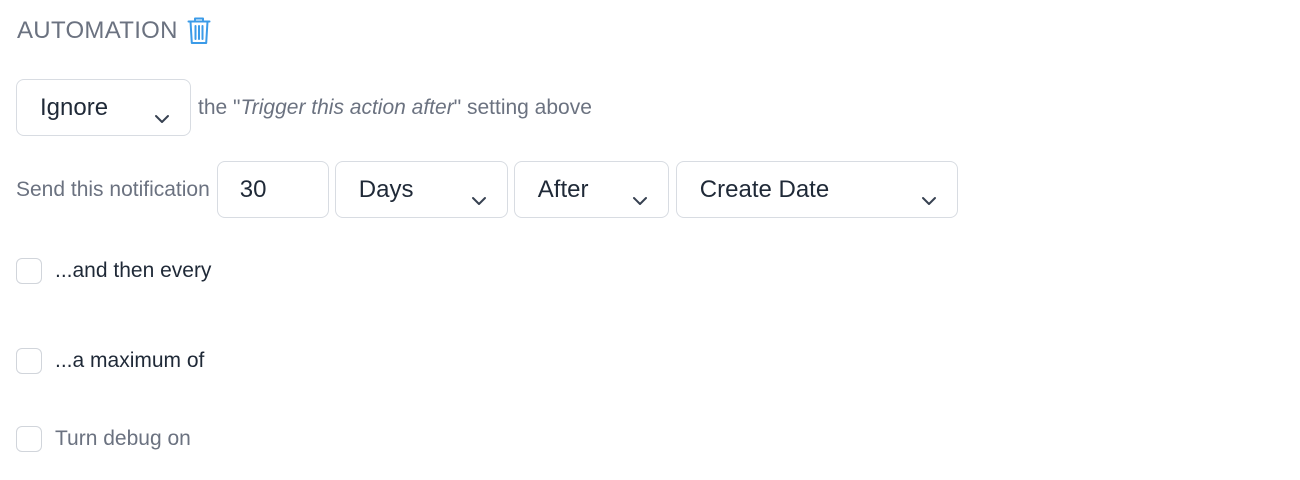 This screenshot has width=1300, height=480. What do you see at coordinates (591, 189) in the screenshot?
I see `direction-select: After` at bounding box center [591, 189].